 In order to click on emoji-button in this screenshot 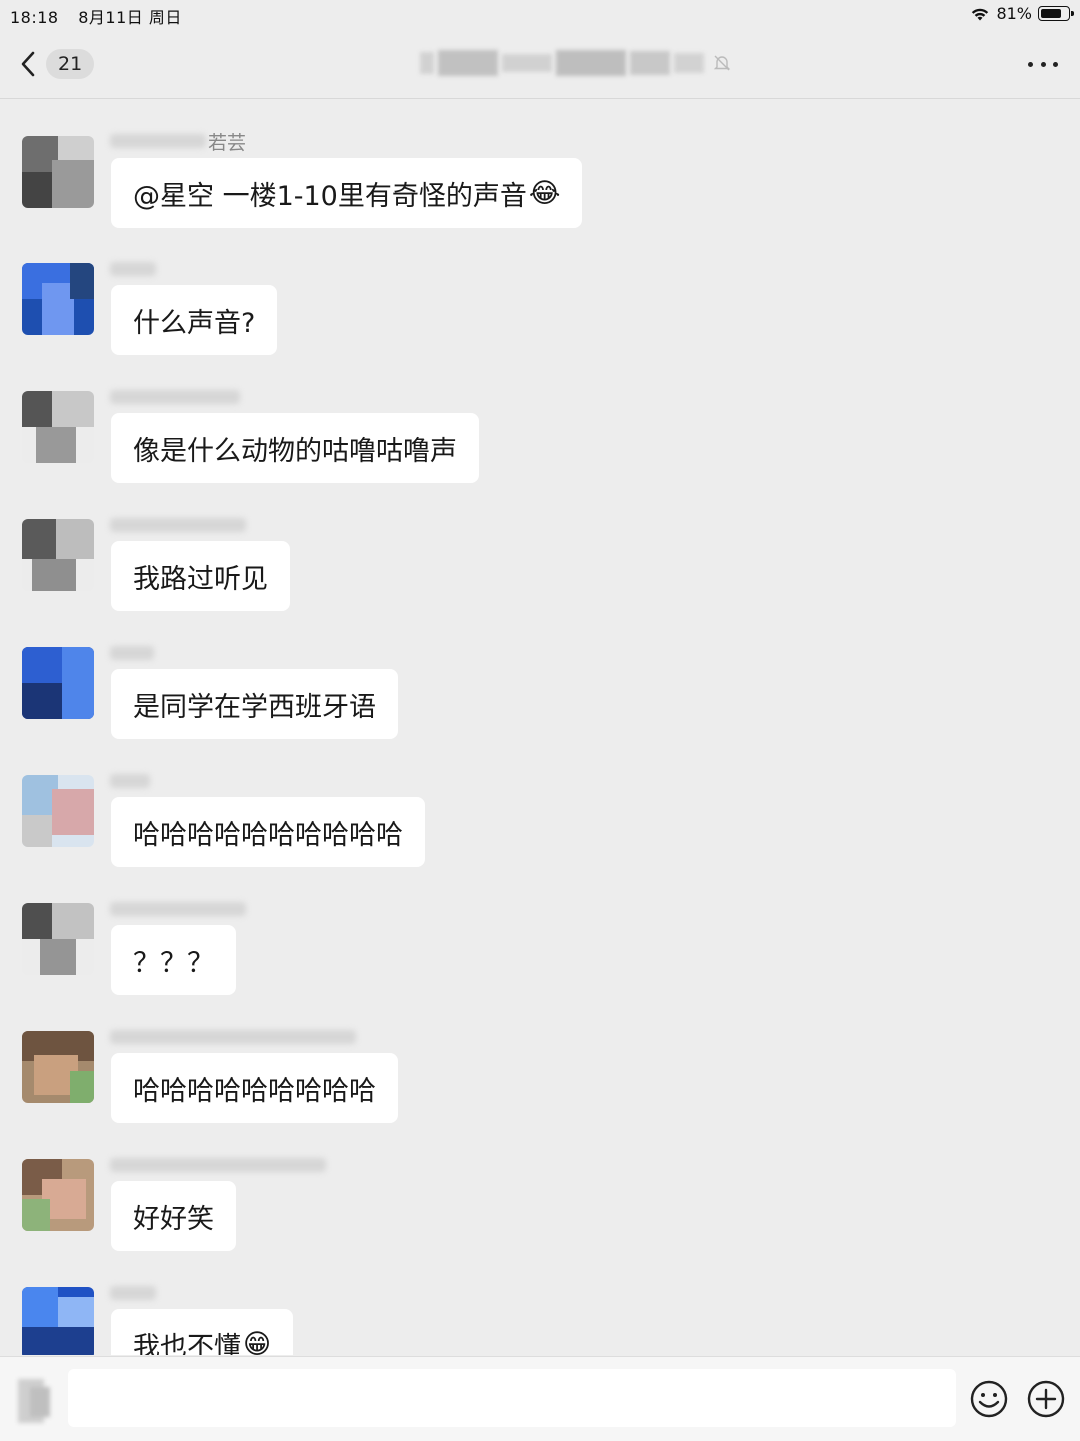, I will do `click(989, 1399)`.